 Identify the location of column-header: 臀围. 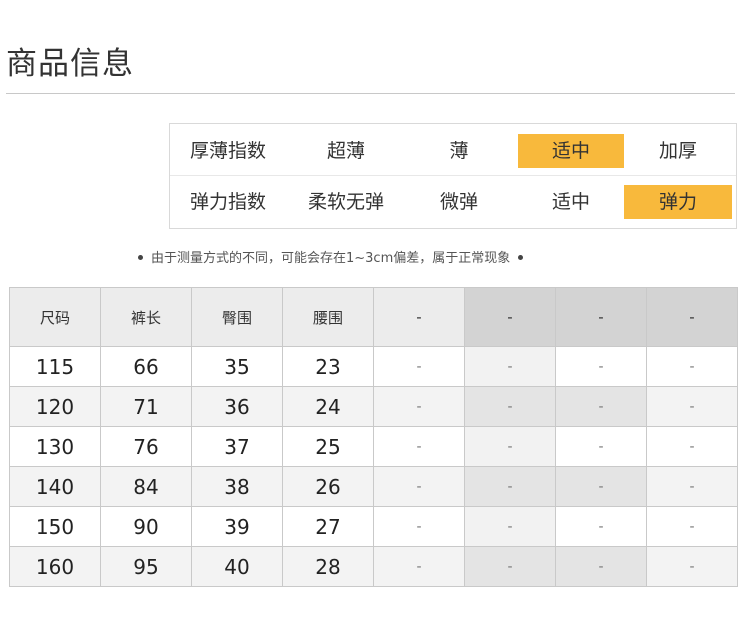
(237, 317).